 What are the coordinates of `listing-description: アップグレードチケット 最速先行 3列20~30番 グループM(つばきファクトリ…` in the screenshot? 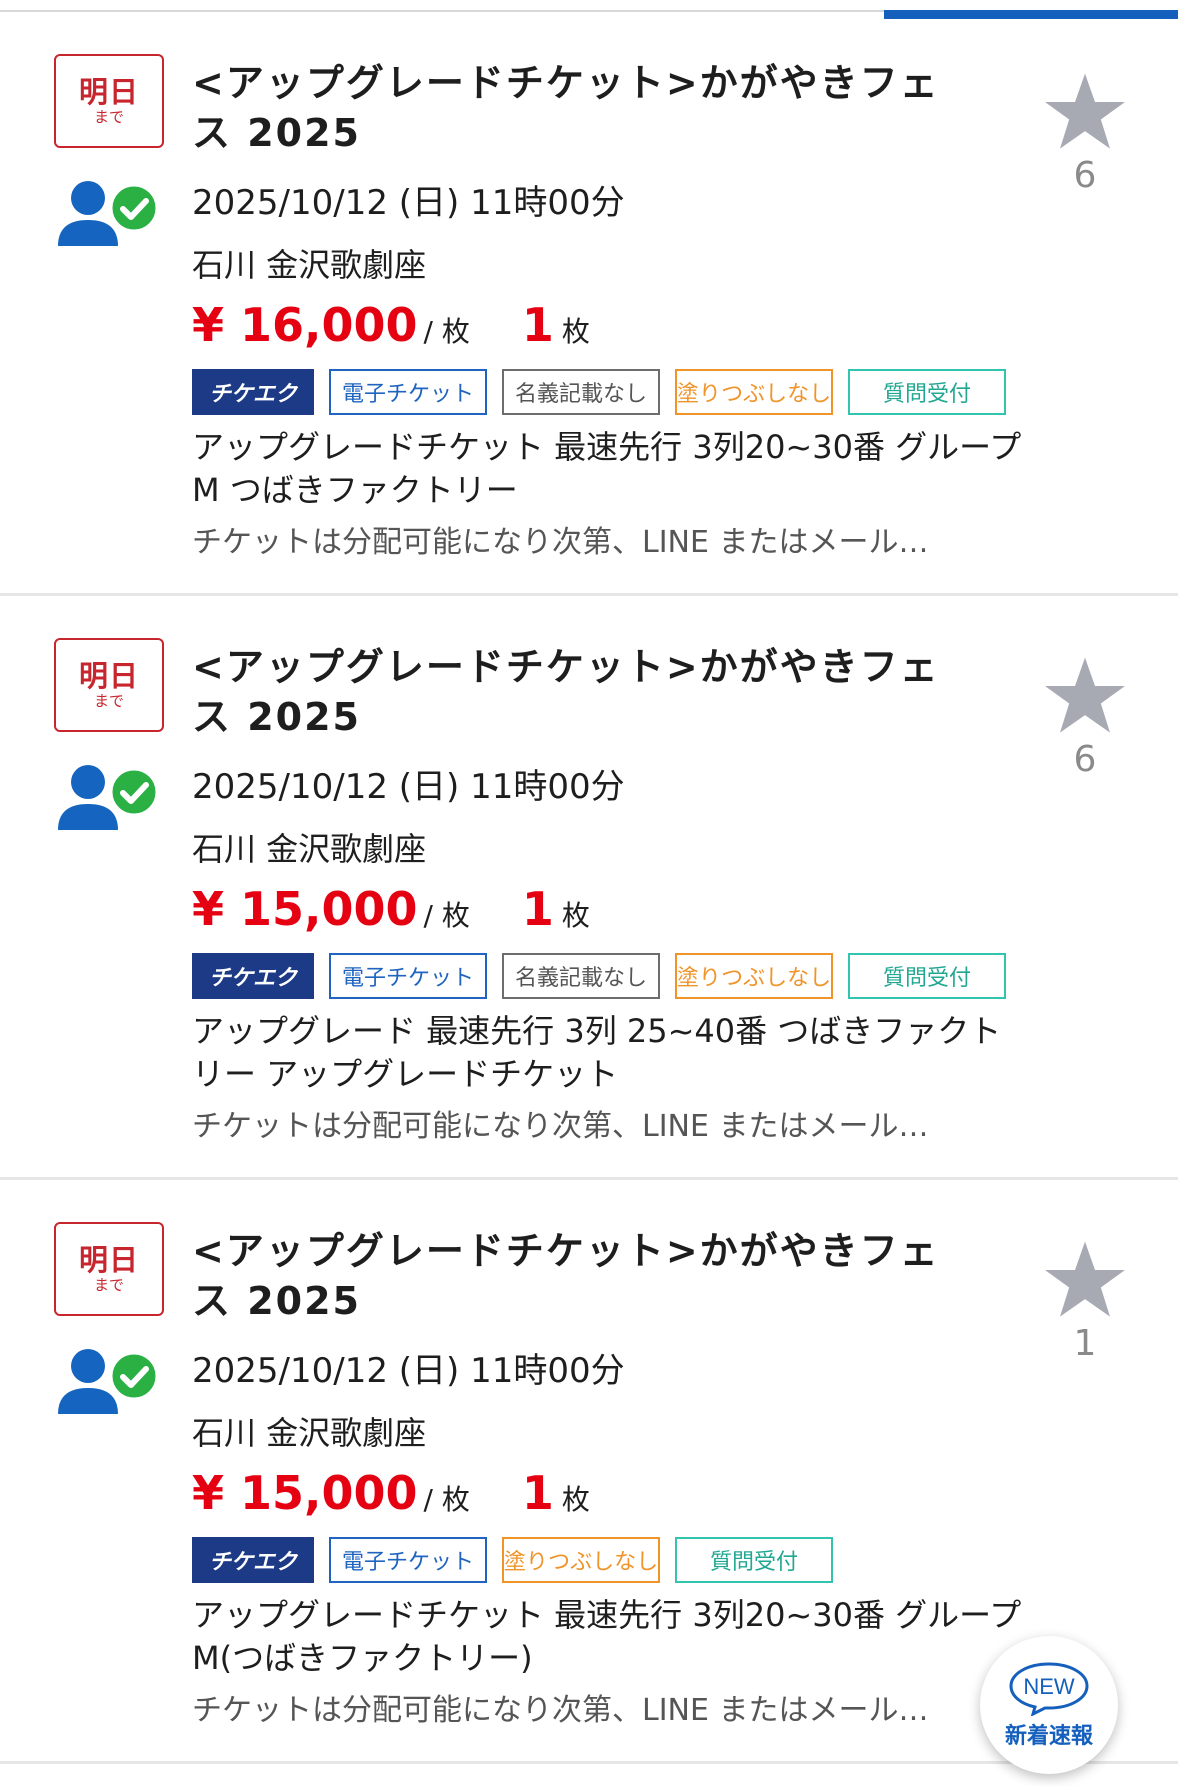 It's located at (607, 1636).